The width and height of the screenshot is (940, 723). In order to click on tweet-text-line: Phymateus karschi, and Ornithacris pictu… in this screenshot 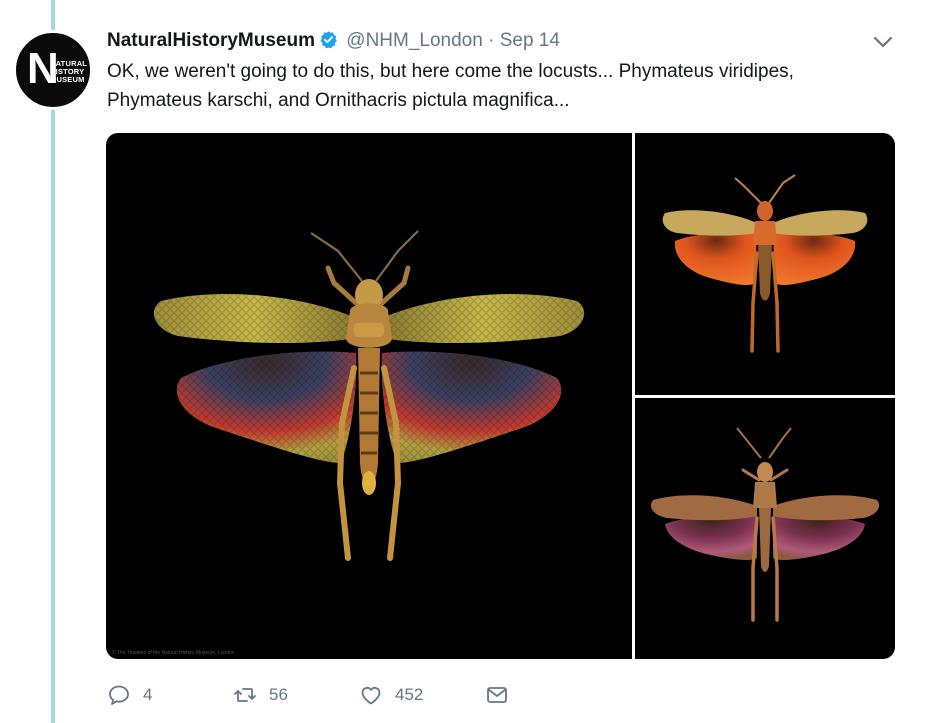, I will do `click(338, 100)`.